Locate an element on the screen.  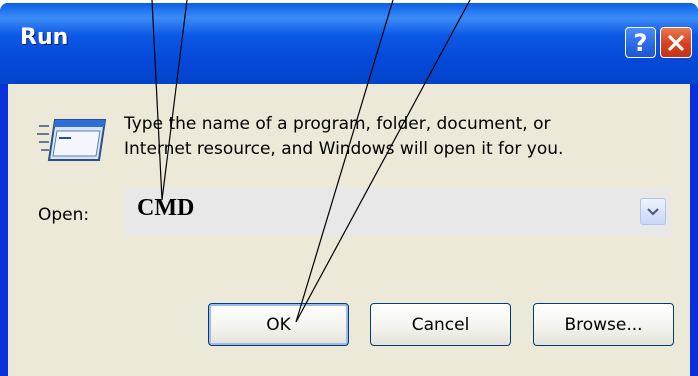
close-button is located at coordinates (676, 42).